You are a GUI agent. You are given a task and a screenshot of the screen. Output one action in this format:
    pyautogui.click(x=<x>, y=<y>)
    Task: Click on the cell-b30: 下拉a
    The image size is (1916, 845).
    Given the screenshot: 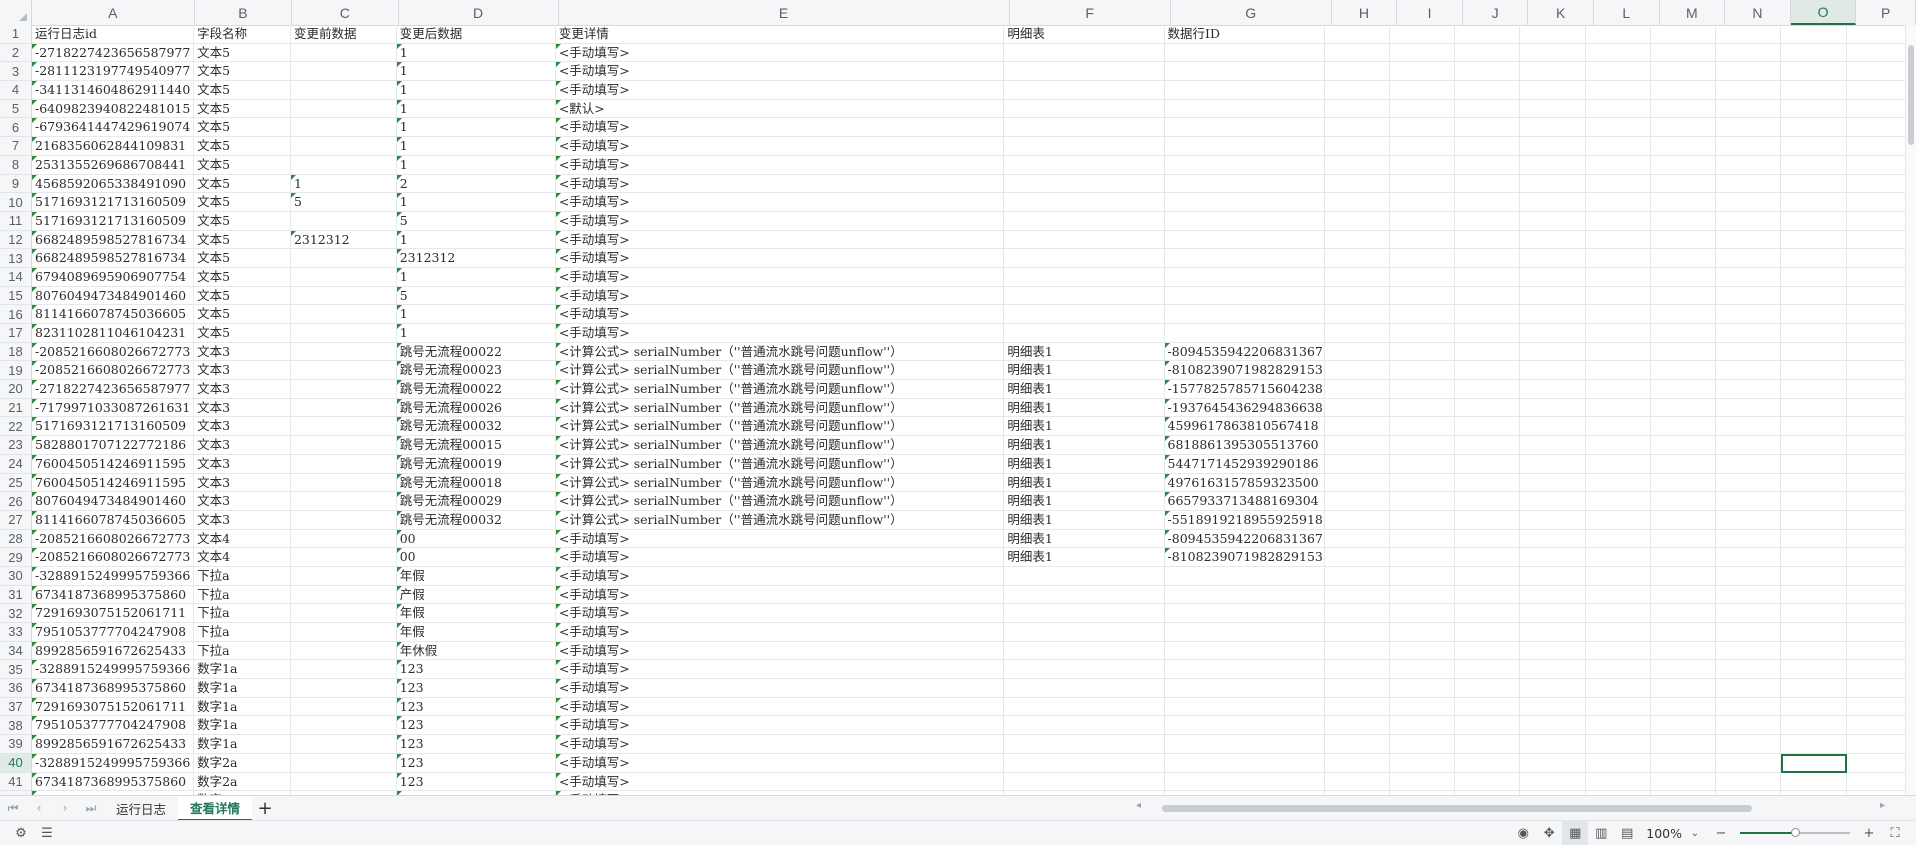 What is the action you would take?
    pyautogui.click(x=242, y=576)
    